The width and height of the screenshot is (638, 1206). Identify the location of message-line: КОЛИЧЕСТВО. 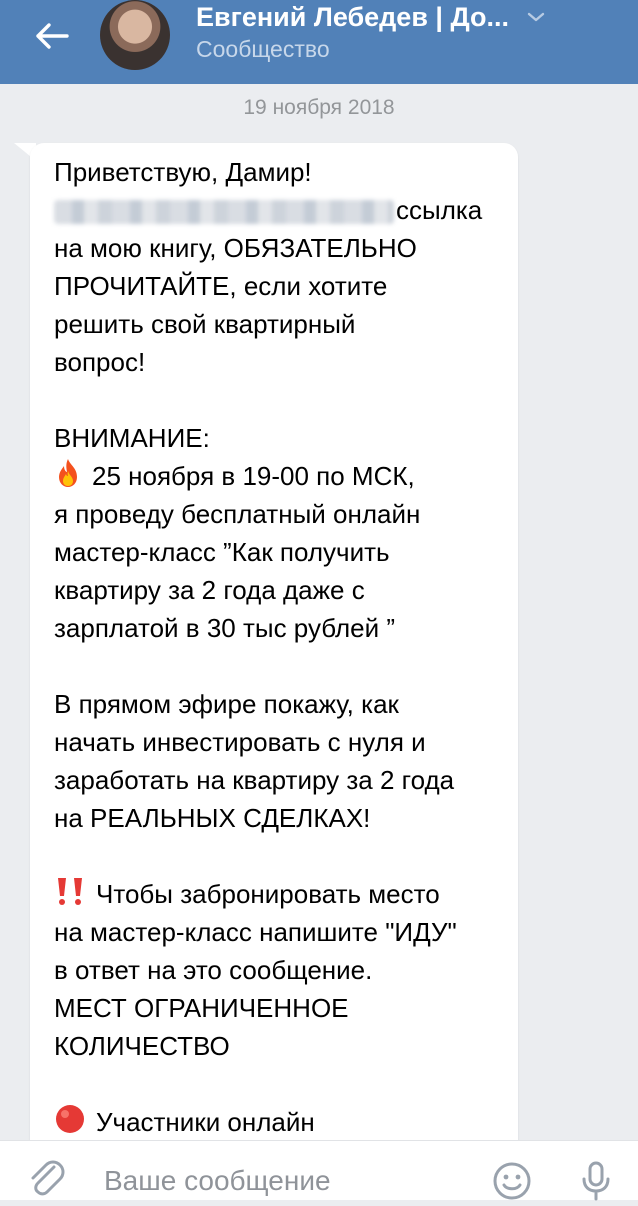
(142, 1046).